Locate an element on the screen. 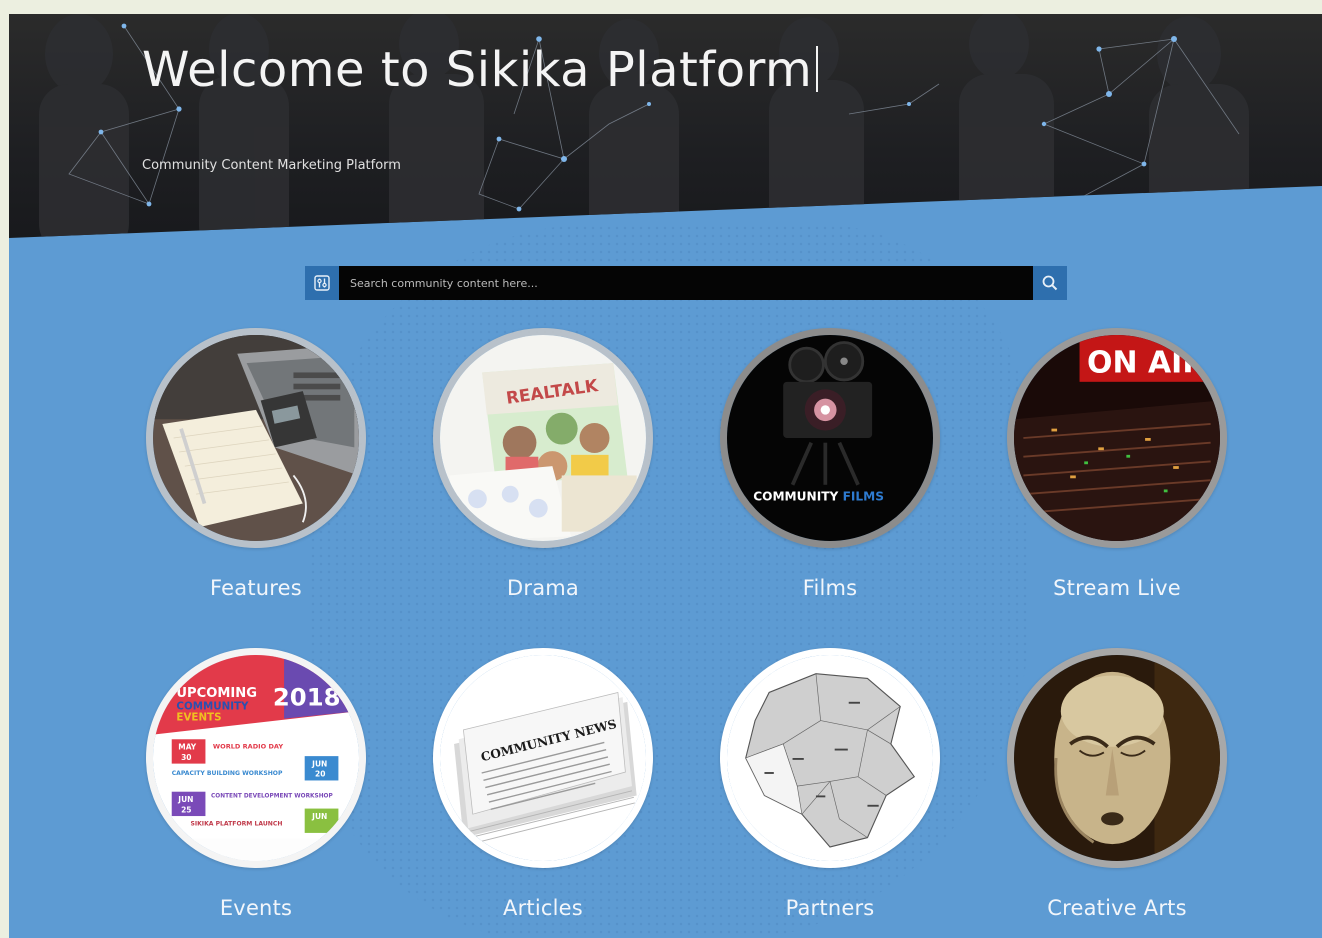 This screenshot has width=1322, height=938. event-day-text: 25 is located at coordinates (186, 809).